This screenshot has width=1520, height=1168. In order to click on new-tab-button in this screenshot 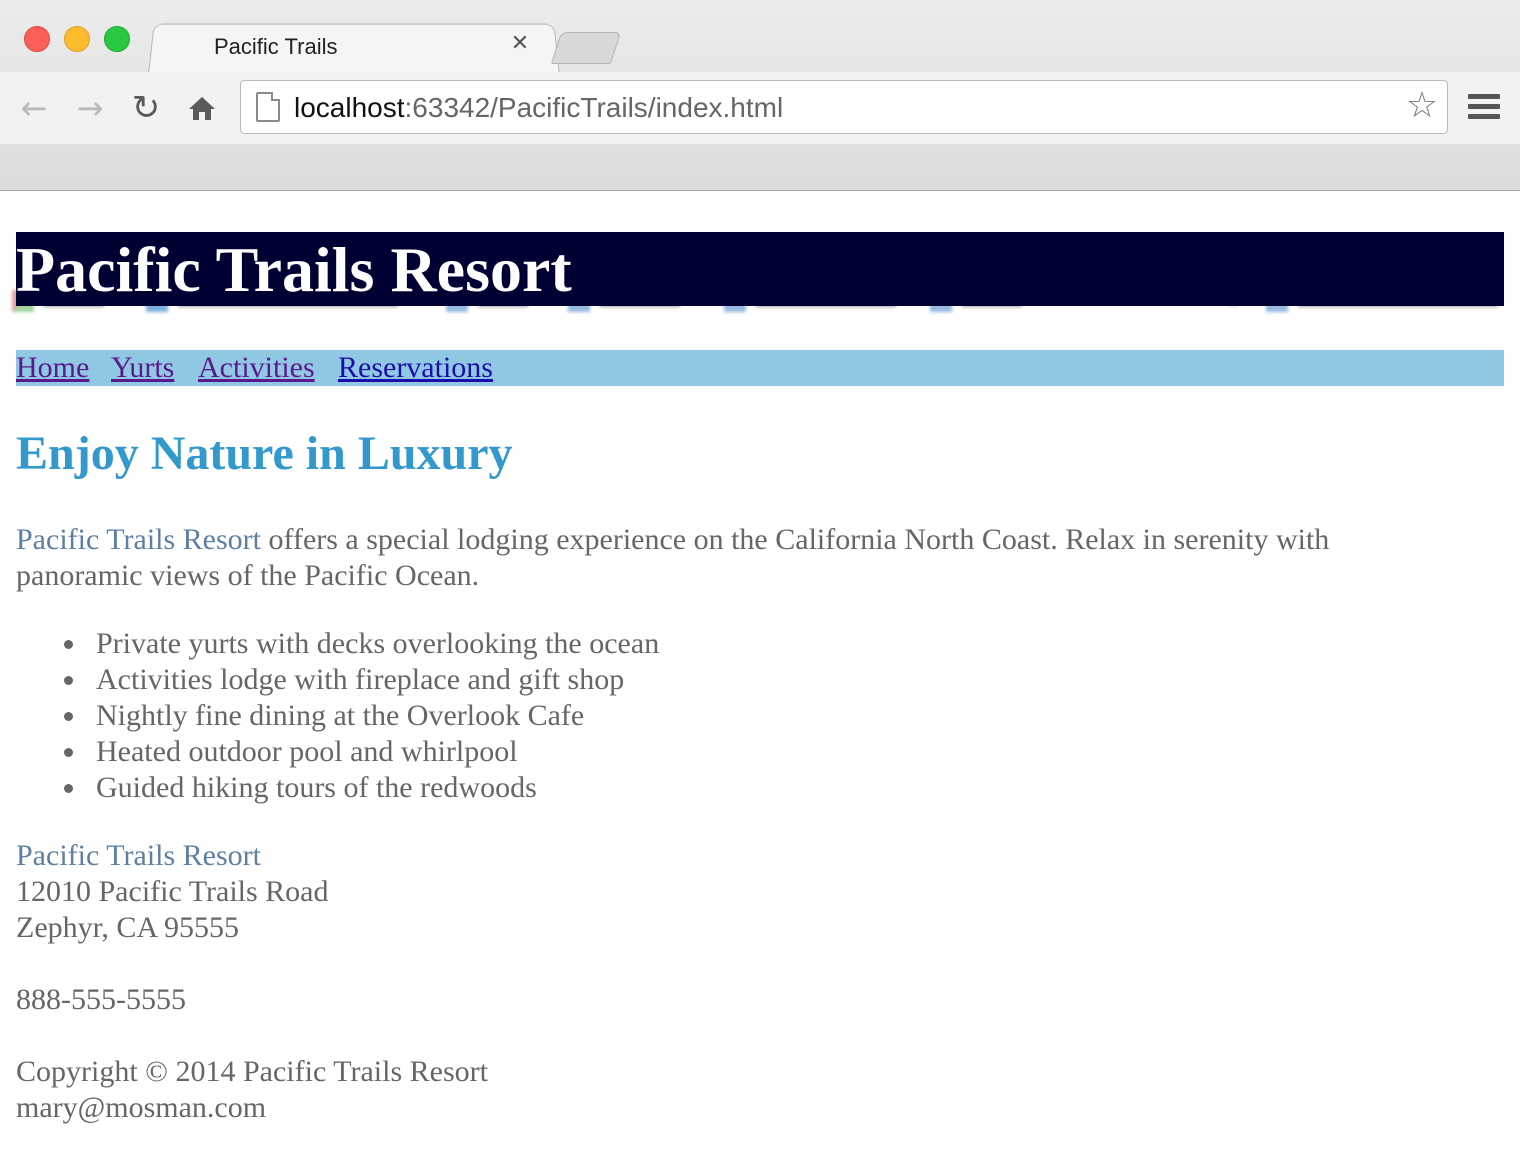, I will do `click(586, 48)`.